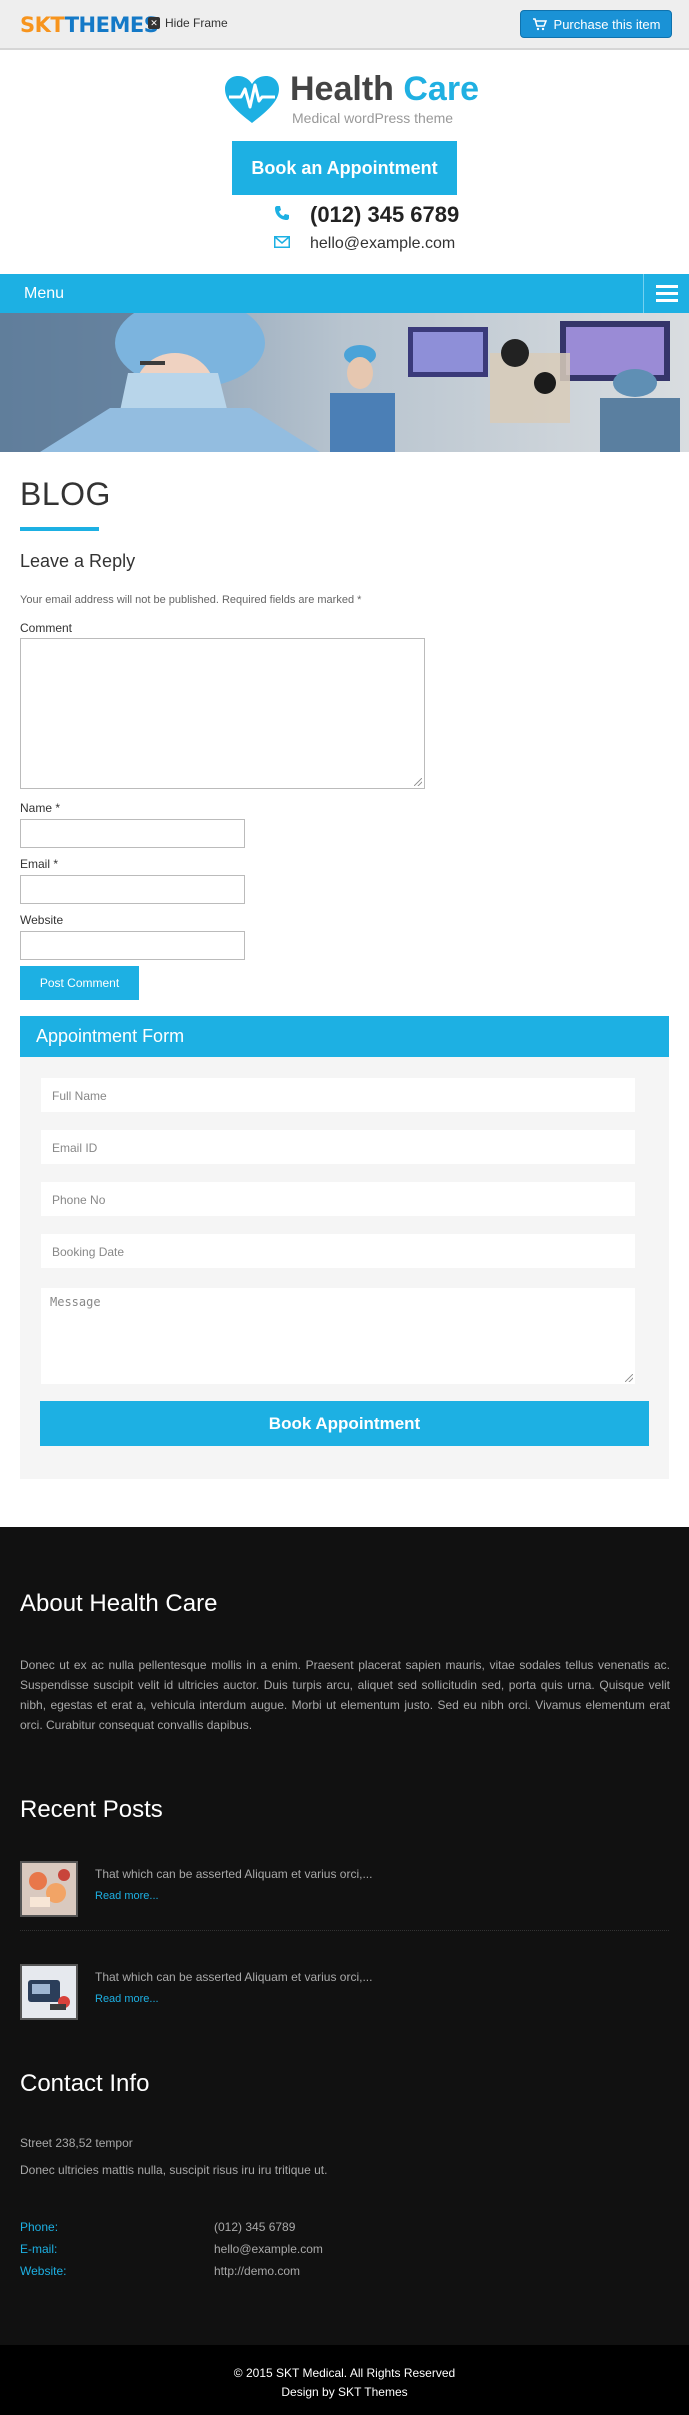  I want to click on comment-label: Comment, so click(46, 628).